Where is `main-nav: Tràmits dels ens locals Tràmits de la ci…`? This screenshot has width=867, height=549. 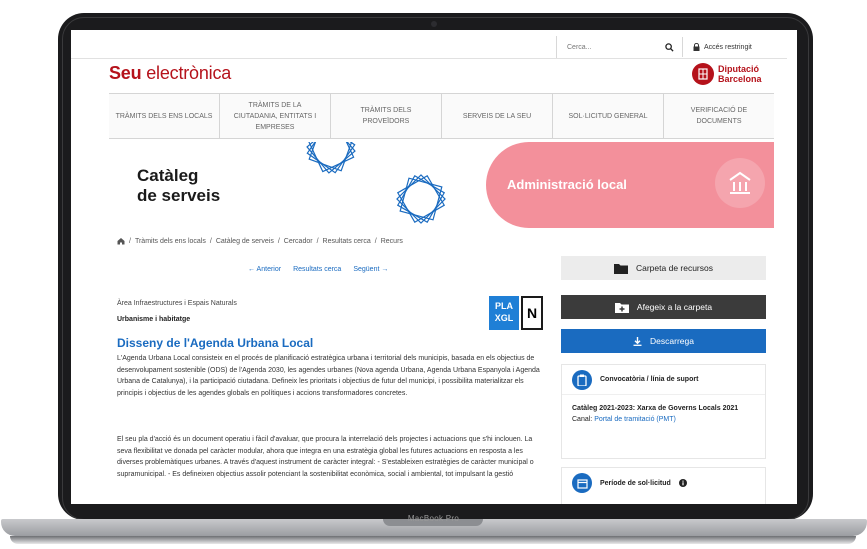
main-nav: Tràmits dels ens locals Tràmits de la ci… is located at coordinates (441, 116).